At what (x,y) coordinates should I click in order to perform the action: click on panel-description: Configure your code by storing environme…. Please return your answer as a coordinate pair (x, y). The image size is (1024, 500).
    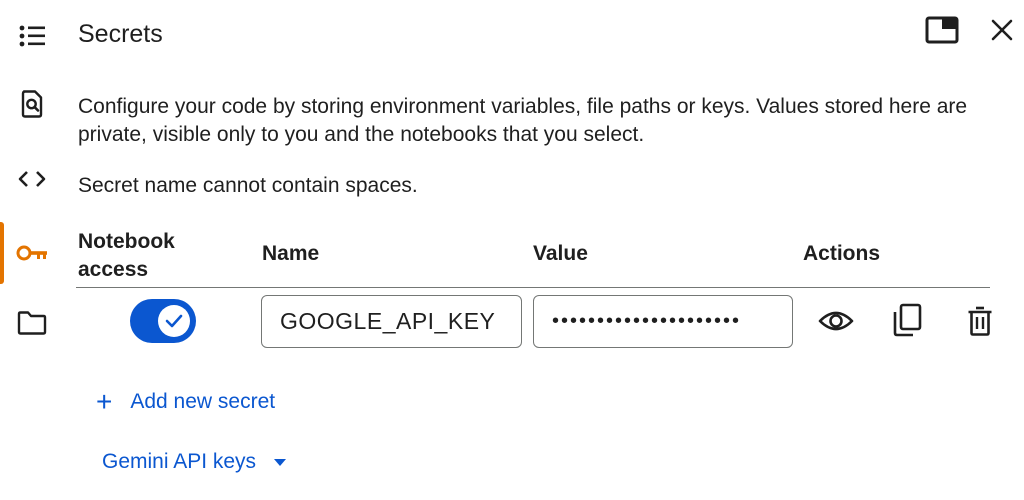
    Looking at the image, I should click on (523, 120).